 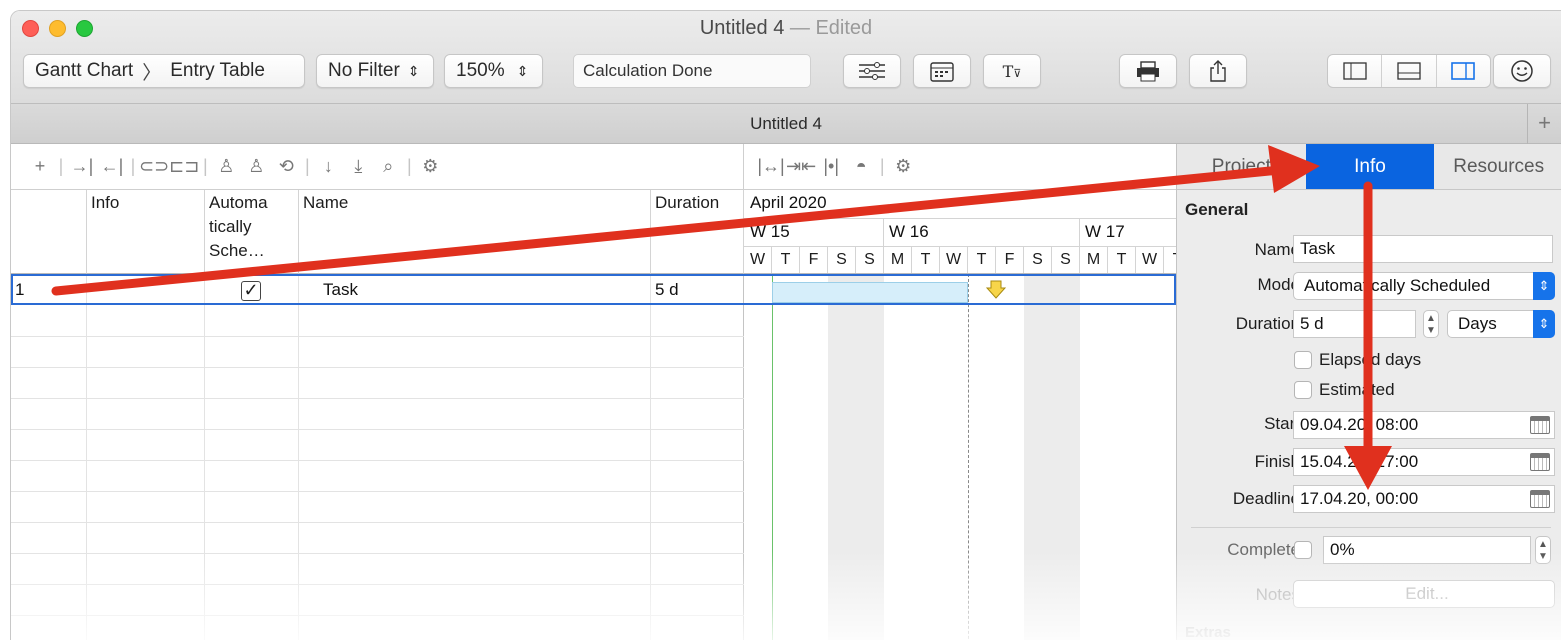 I want to click on fit-width-icon: |↔|, so click(x=771, y=166).